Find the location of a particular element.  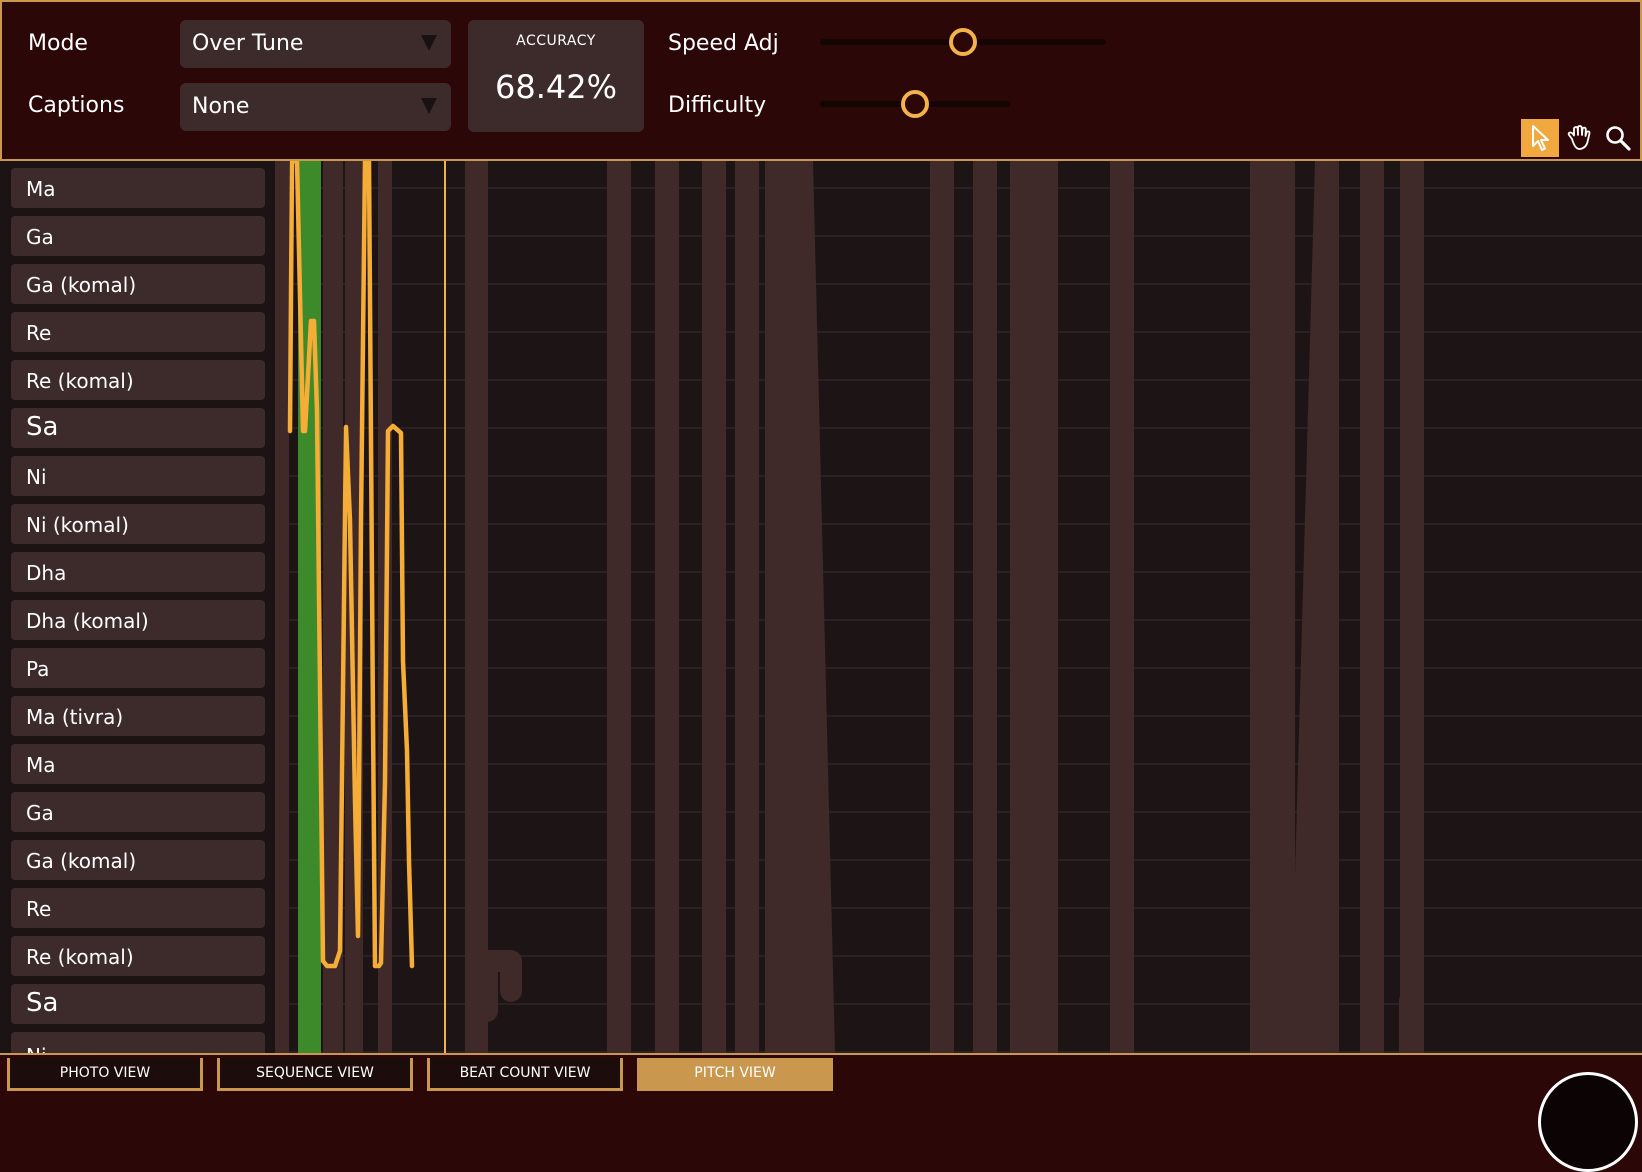

hand-icon is located at coordinates (1579, 137).